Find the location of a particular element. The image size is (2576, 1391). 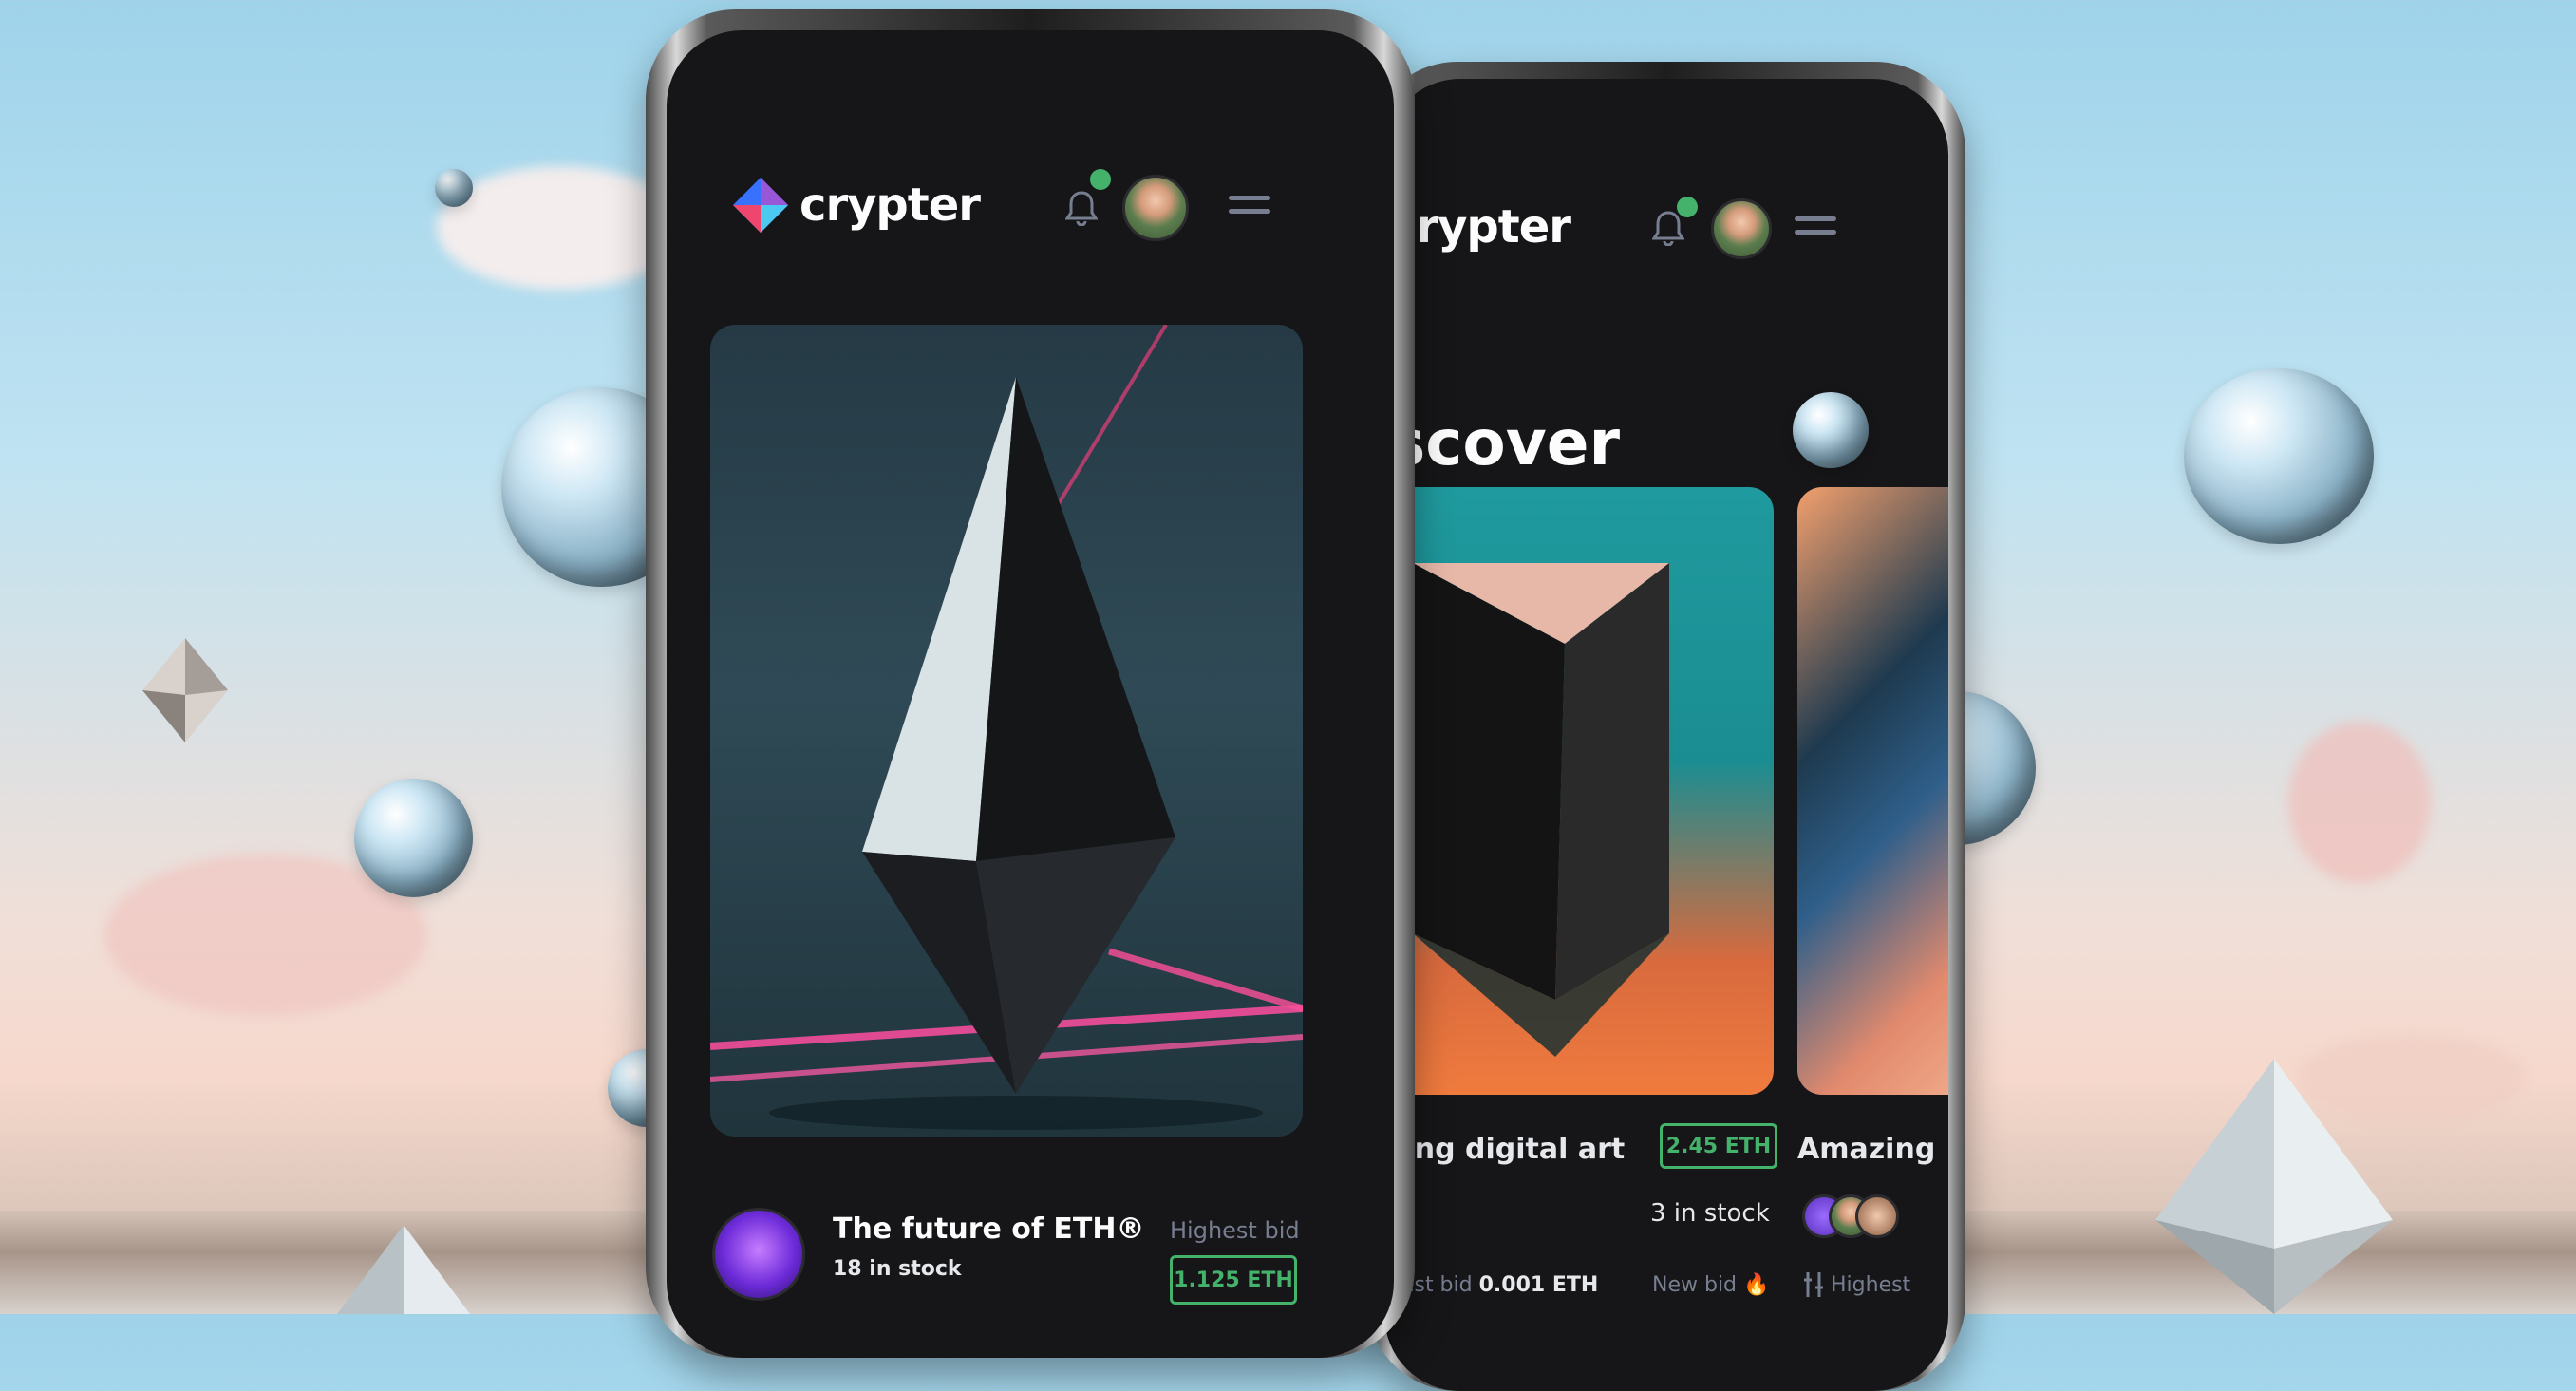

new-bid-label: New bid 🔥 is located at coordinates (1710, 1285).